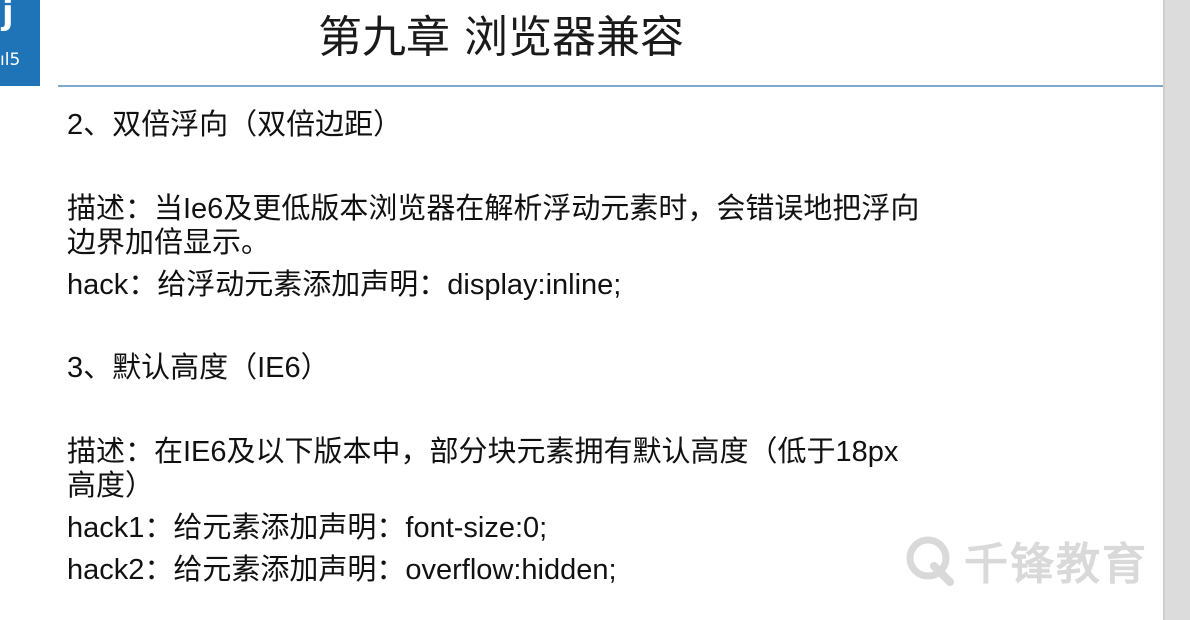  Describe the element at coordinates (344, 285) in the screenshot. I see `hack-line: hack：给浮动元素添加声明：display:inline;` at that location.